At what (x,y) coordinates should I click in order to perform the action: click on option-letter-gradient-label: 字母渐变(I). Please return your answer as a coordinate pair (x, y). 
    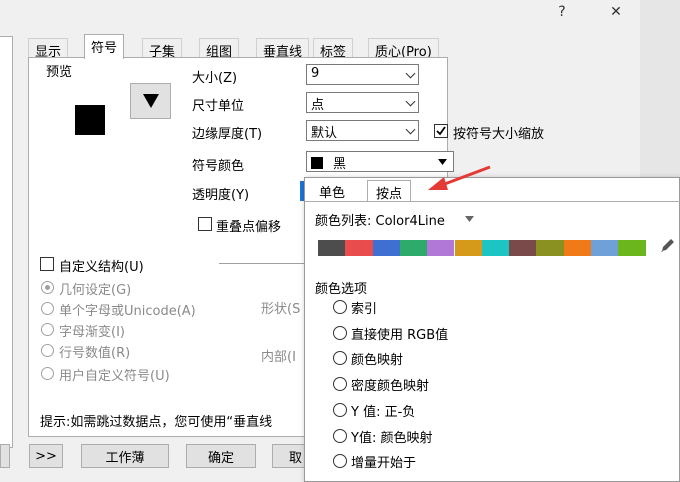
    Looking at the image, I should click on (92, 332).